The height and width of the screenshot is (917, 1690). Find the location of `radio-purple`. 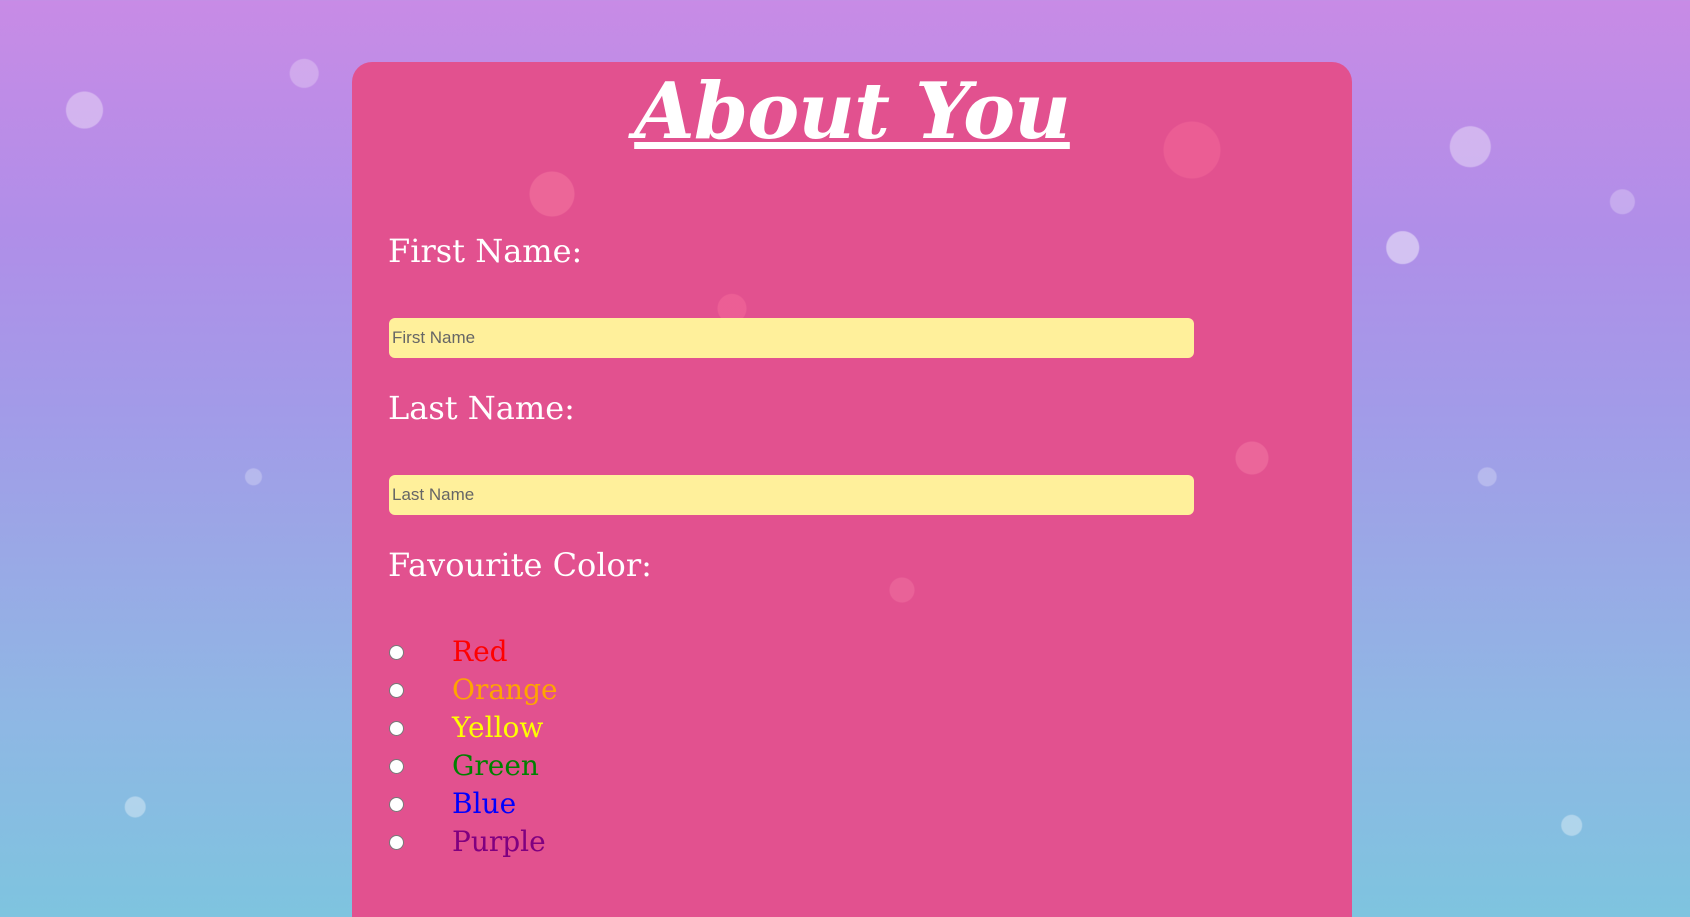

radio-purple is located at coordinates (396, 842).